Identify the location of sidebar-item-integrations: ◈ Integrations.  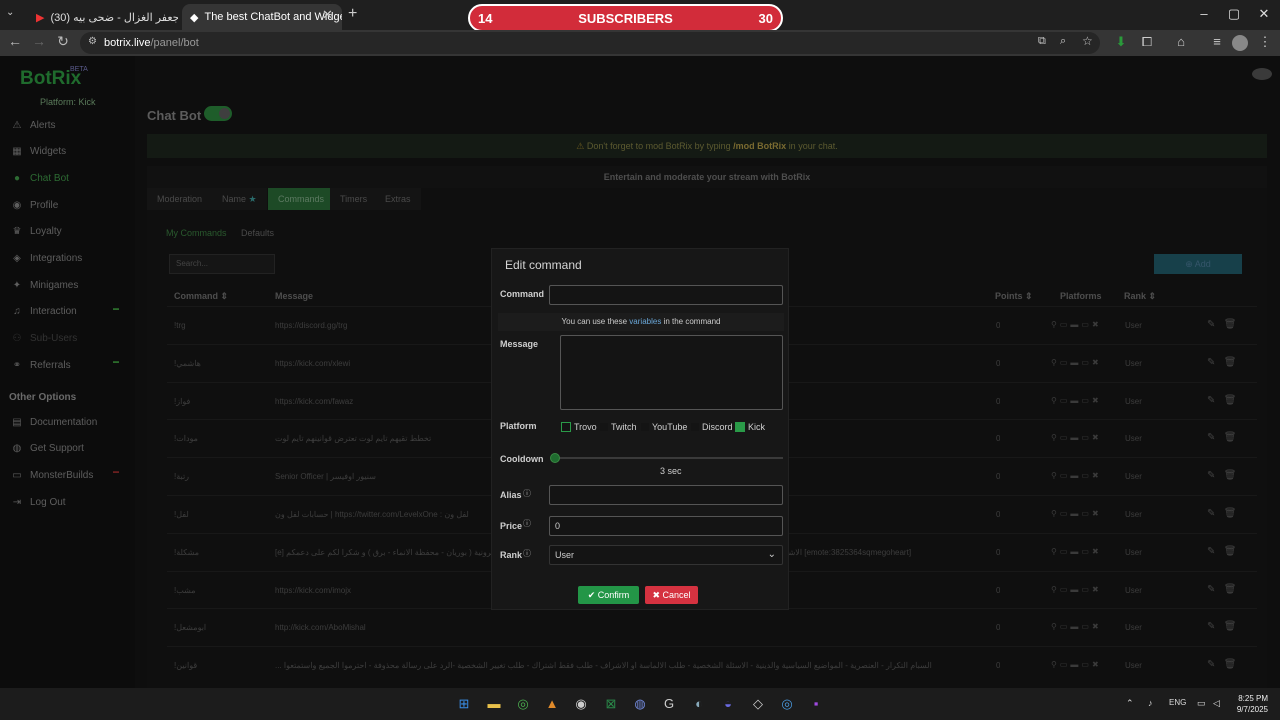
(46, 258).